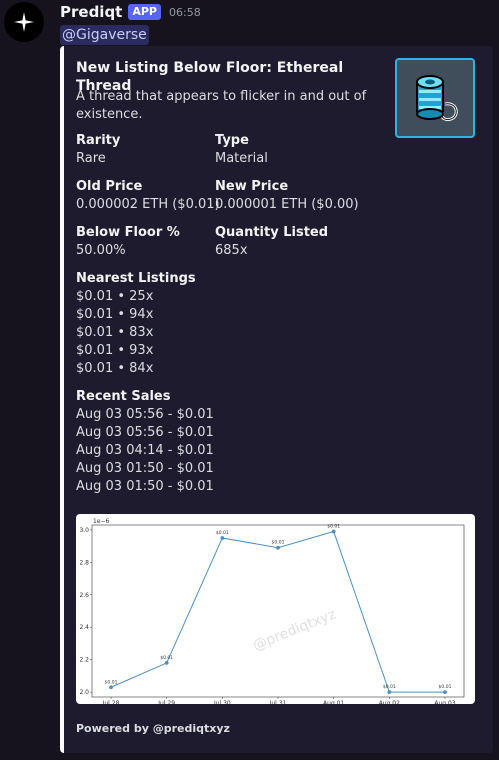  What do you see at coordinates (115, 332) in the screenshot?
I see `listing-item: $0.01 • 83x` at bounding box center [115, 332].